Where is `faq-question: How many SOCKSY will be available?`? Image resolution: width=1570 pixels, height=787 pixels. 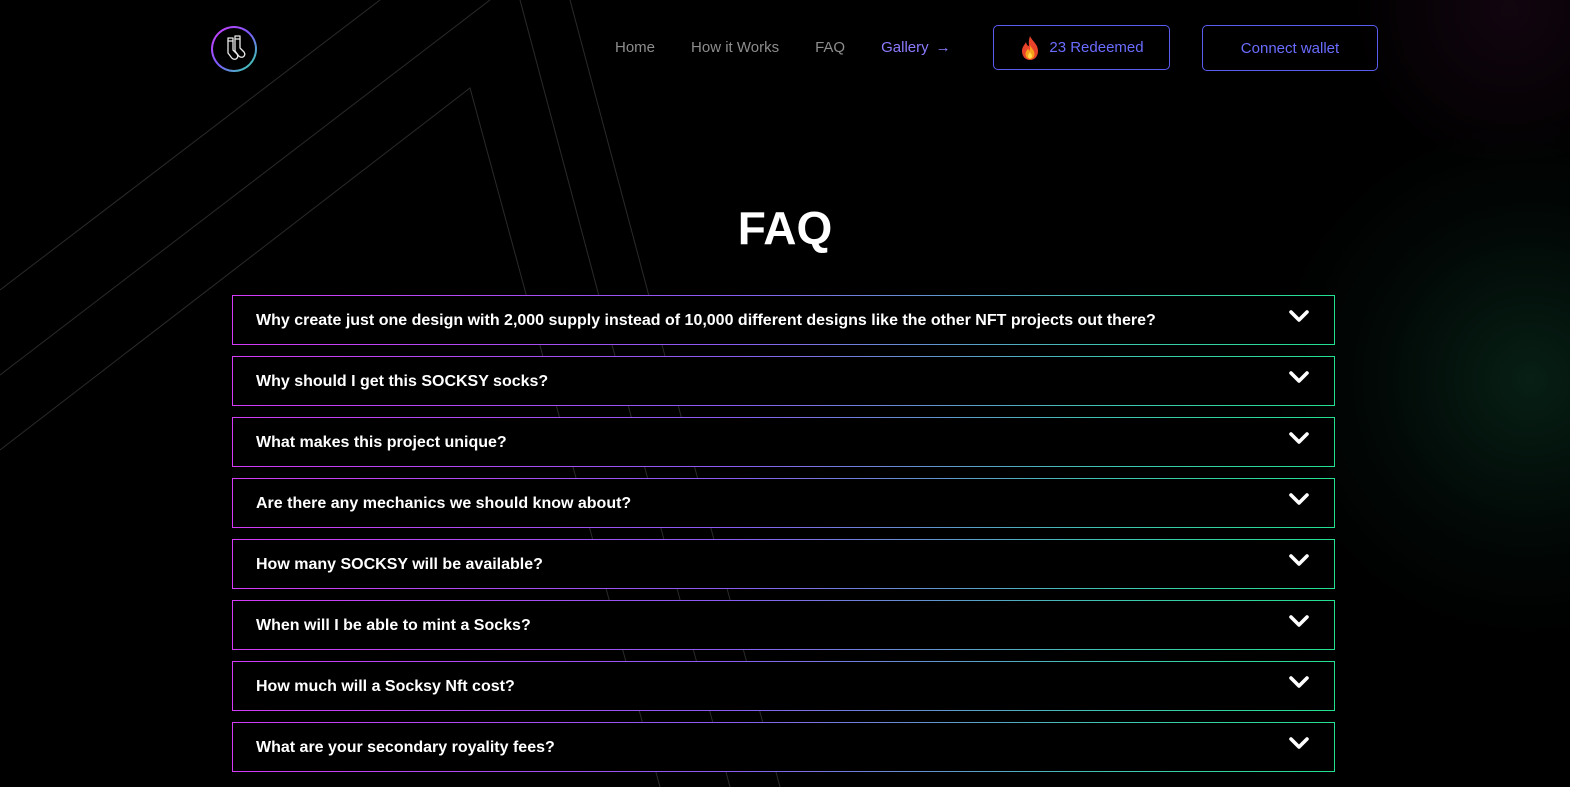
faq-question: How many SOCKSY will be available? is located at coordinates (399, 564).